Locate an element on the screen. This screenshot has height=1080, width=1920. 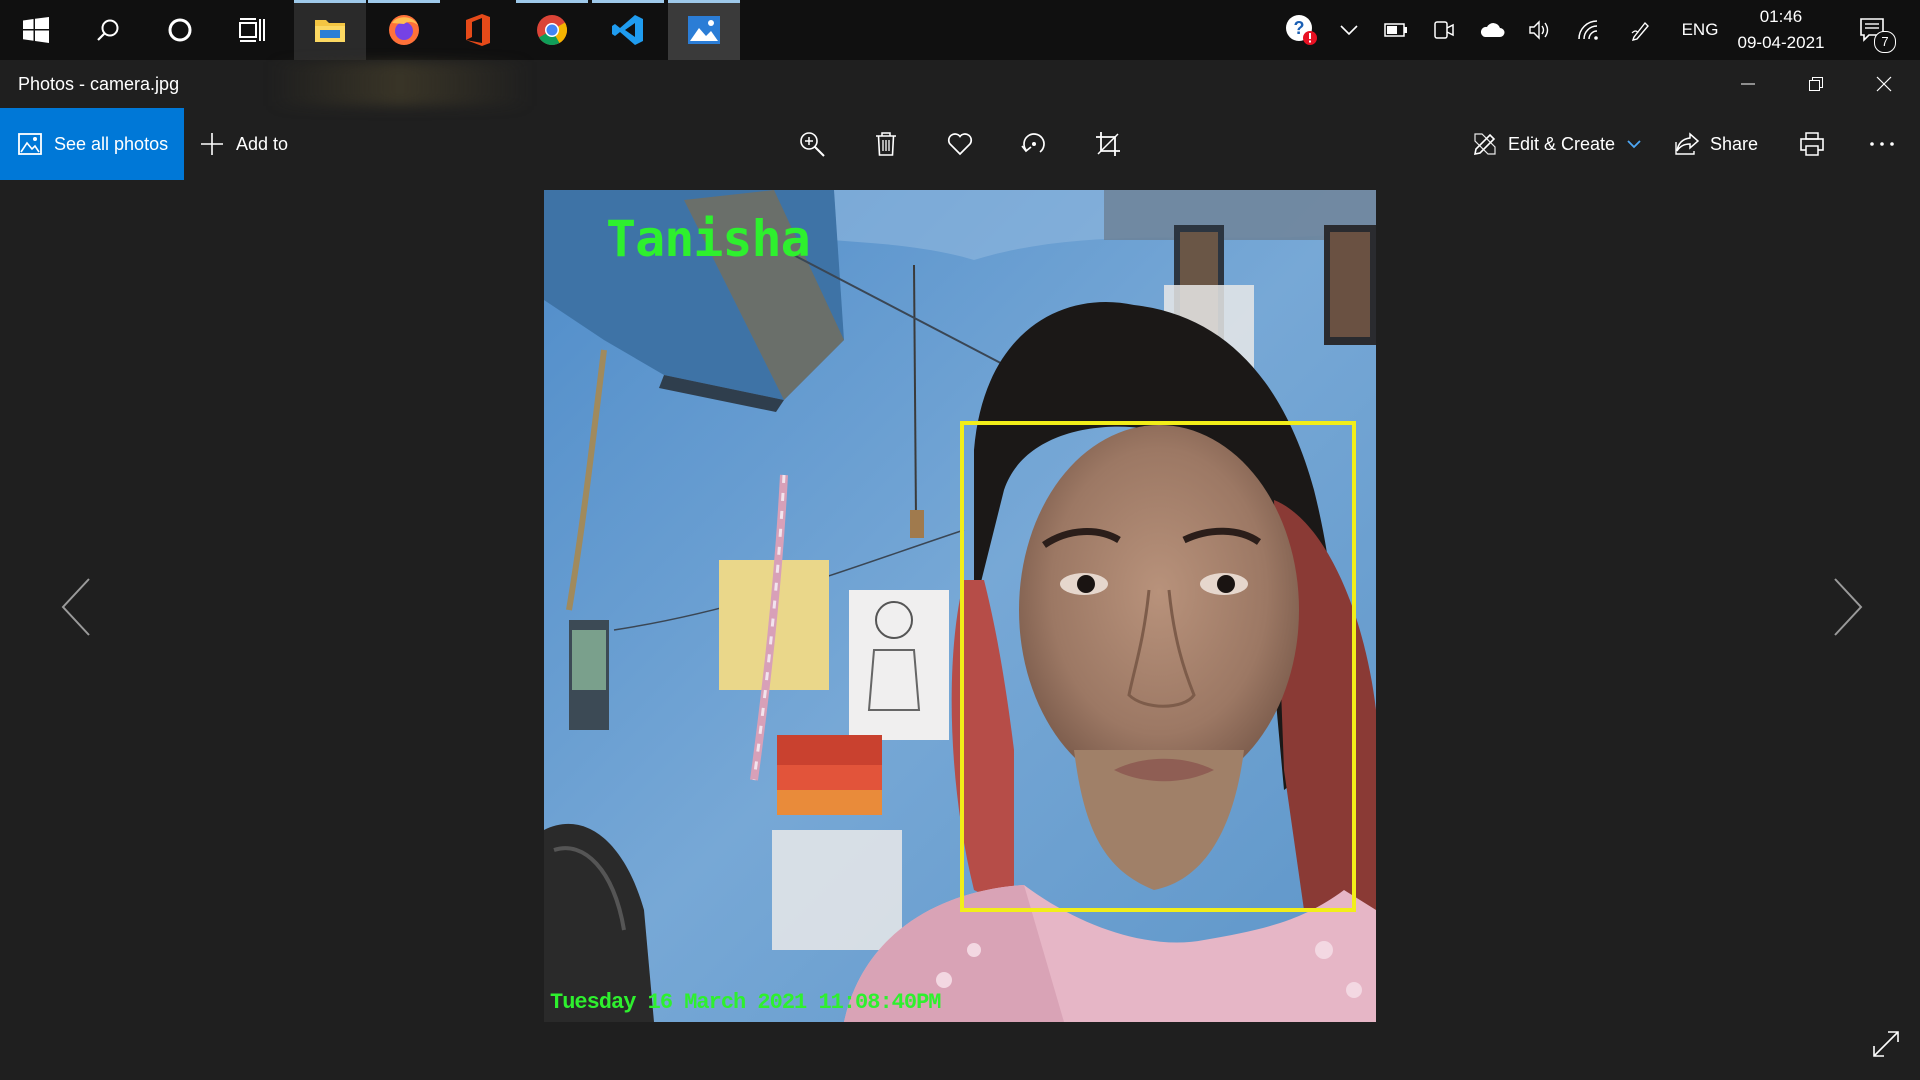
face-detection-box is located at coordinates (1158, 666).